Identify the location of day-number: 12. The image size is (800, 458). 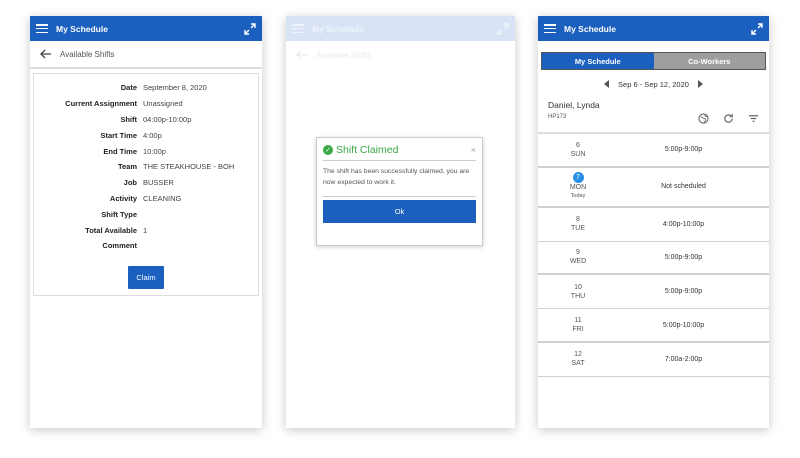
(578, 355).